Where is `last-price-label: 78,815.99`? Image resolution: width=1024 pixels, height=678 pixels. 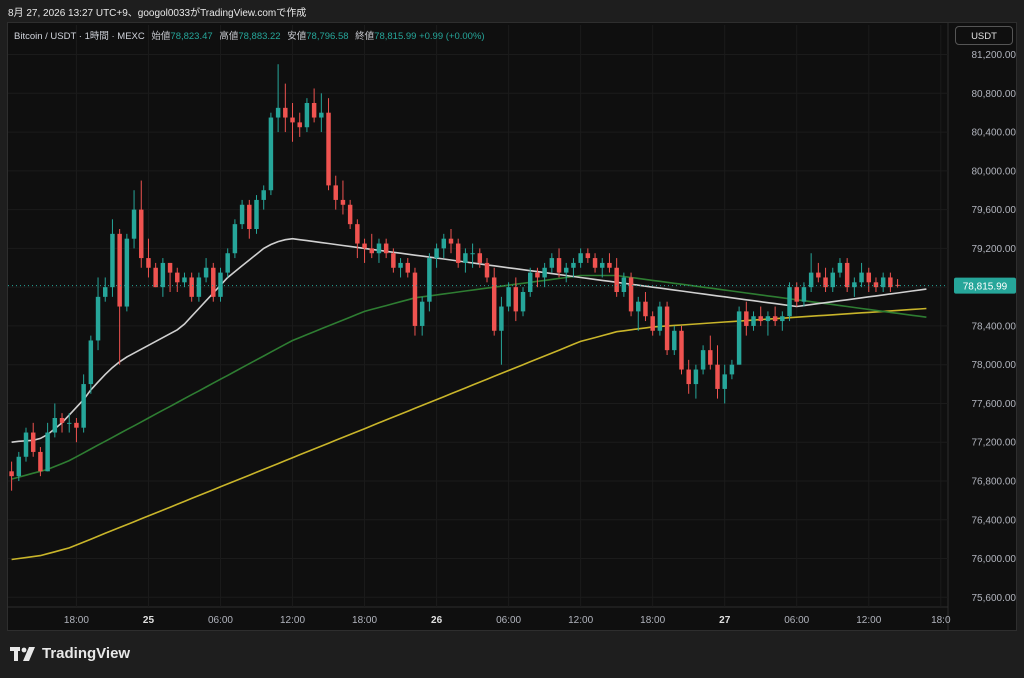 last-price-label: 78,815.99 is located at coordinates (985, 287).